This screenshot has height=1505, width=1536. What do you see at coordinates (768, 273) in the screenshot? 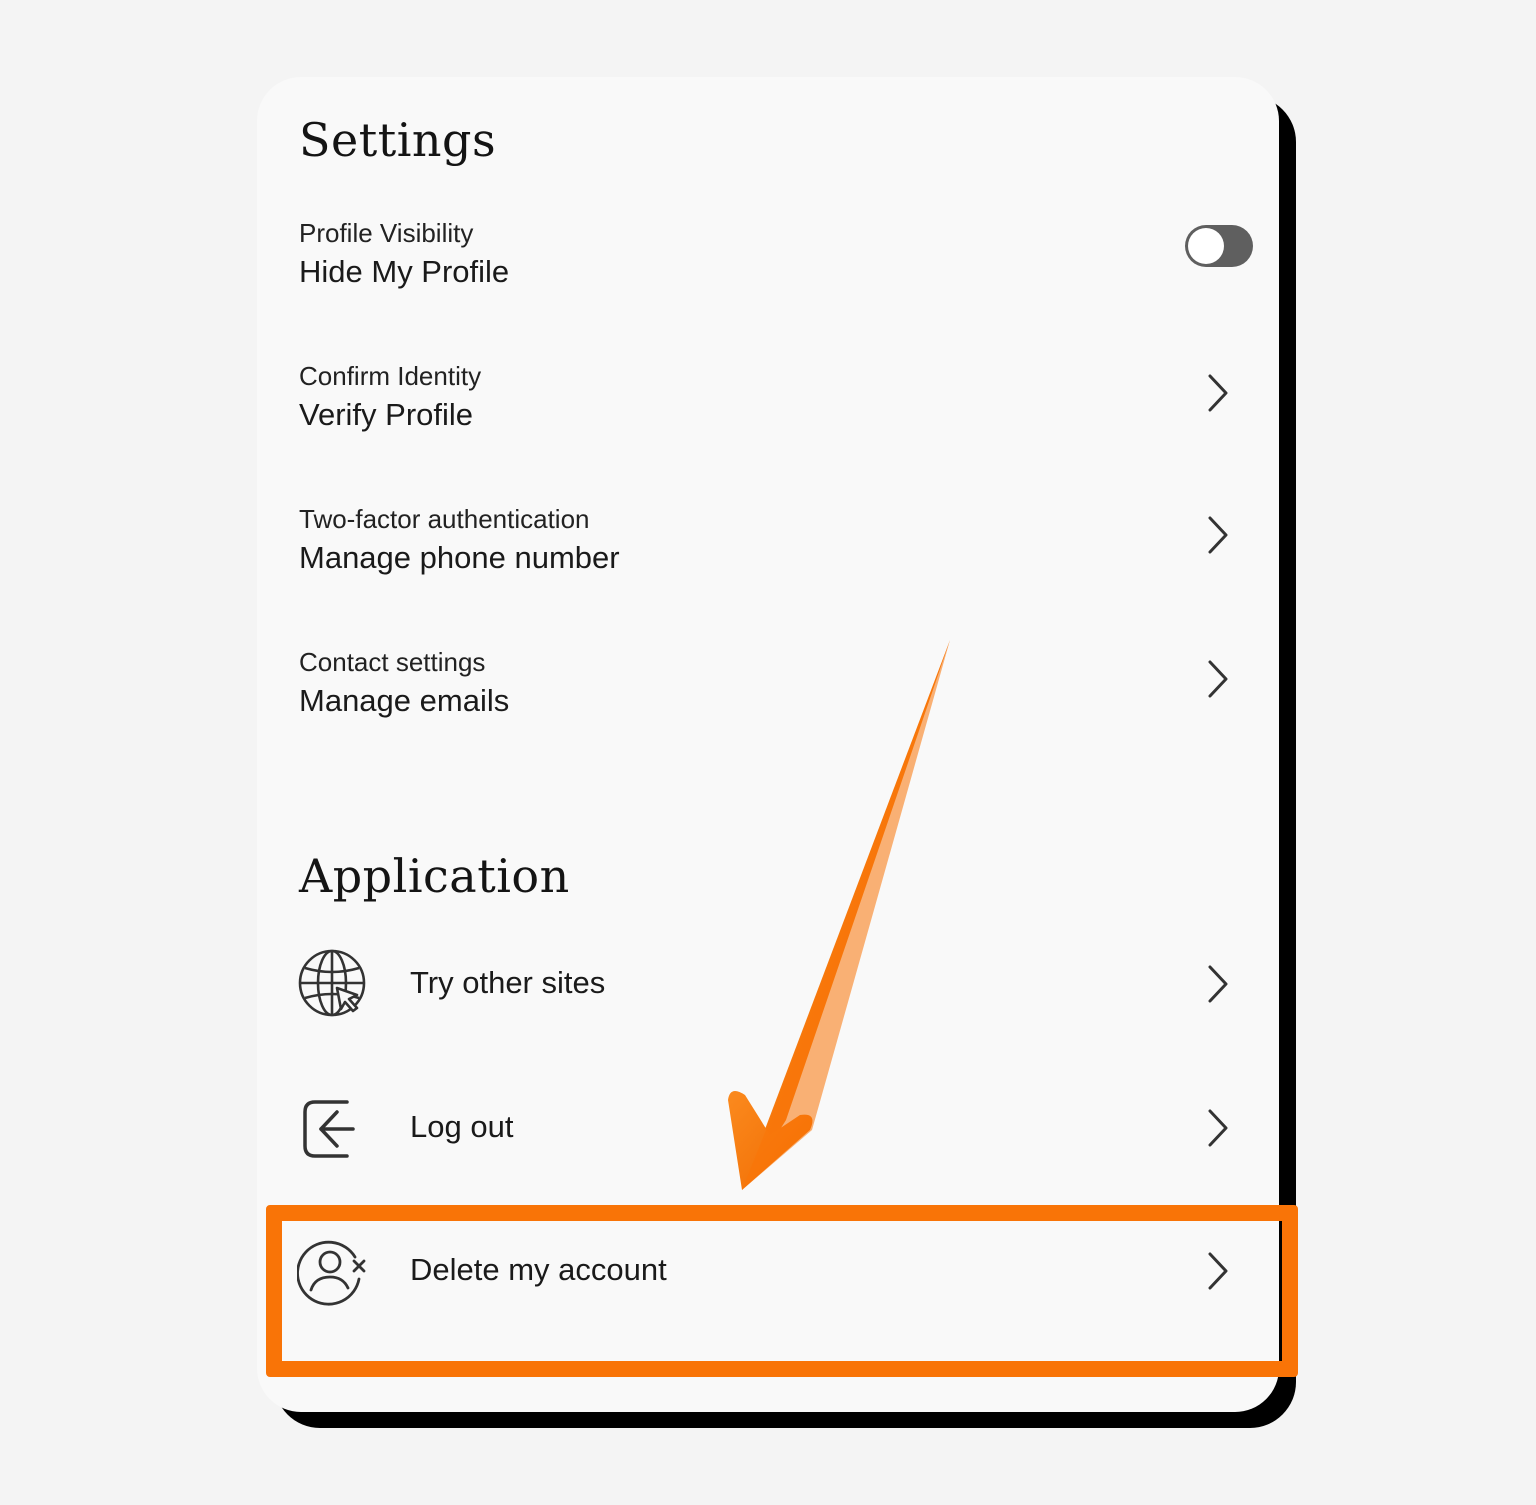
I see `setting-row-profile-visibility: Profile Visibility Hide My Profile` at bounding box center [768, 273].